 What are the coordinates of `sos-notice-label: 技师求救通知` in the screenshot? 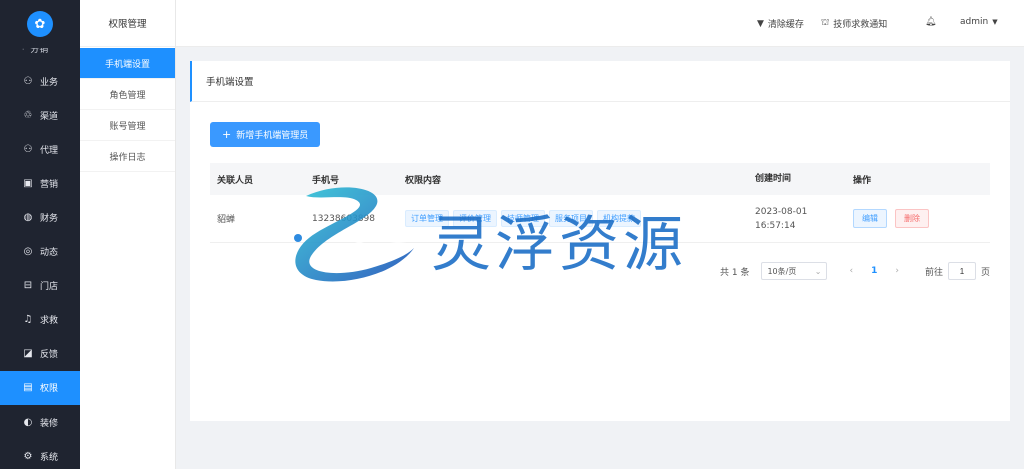 It's located at (860, 25).